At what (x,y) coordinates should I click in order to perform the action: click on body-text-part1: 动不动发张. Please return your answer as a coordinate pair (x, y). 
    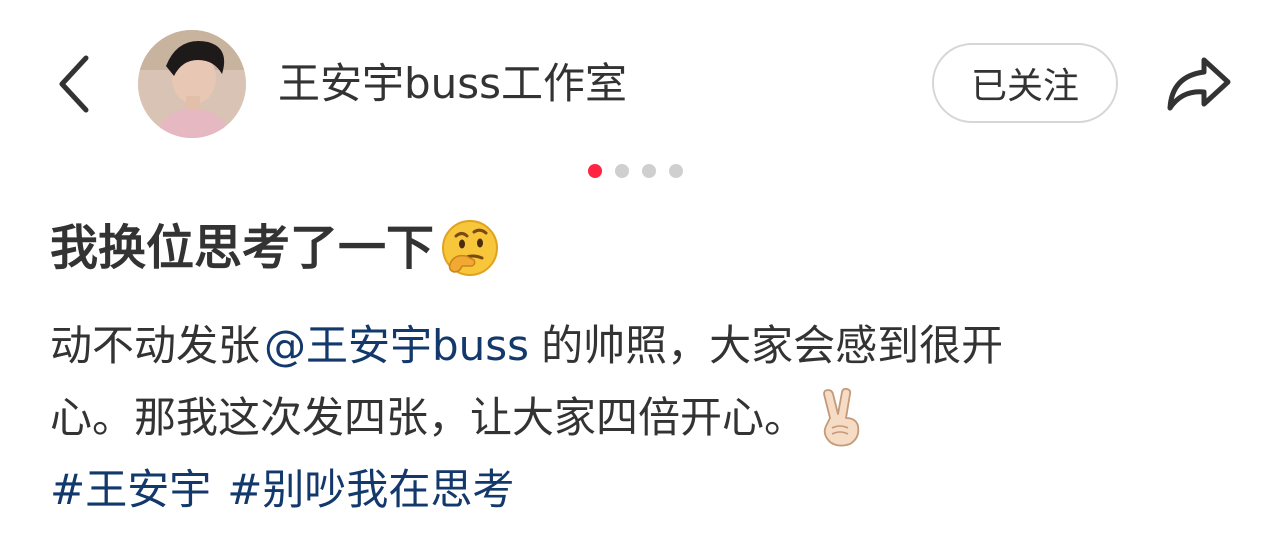
    Looking at the image, I should click on (155, 345).